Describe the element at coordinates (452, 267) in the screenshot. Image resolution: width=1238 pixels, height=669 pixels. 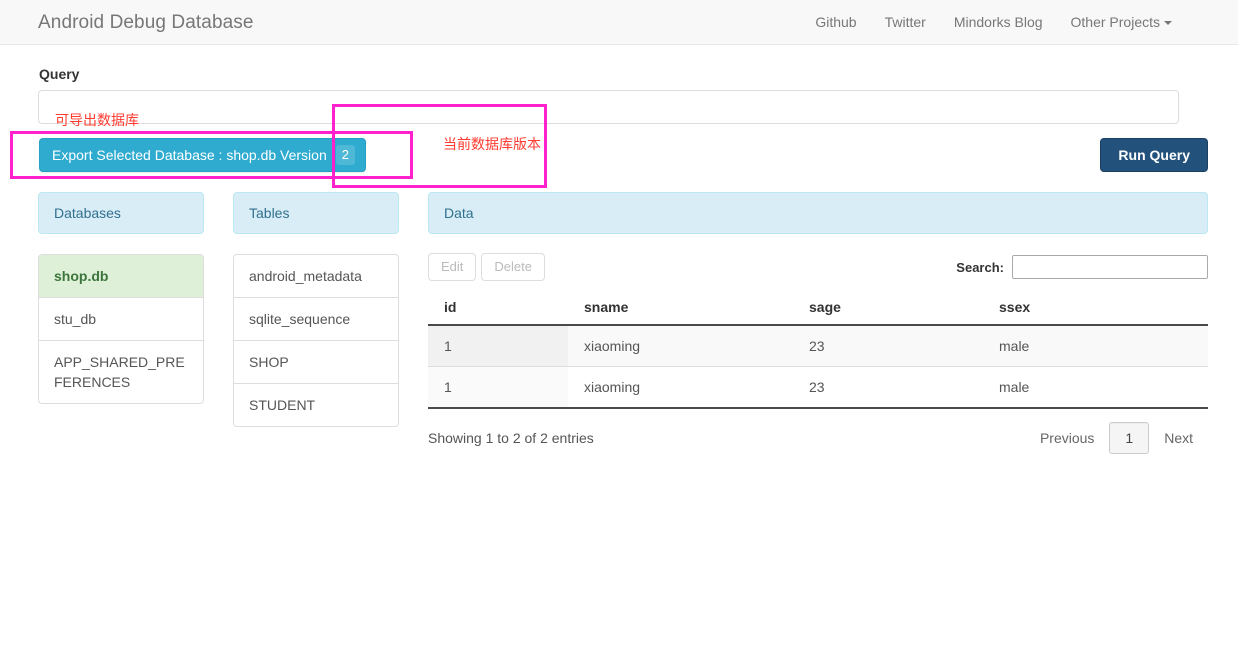
I see `edit-row-button: Edit` at that location.